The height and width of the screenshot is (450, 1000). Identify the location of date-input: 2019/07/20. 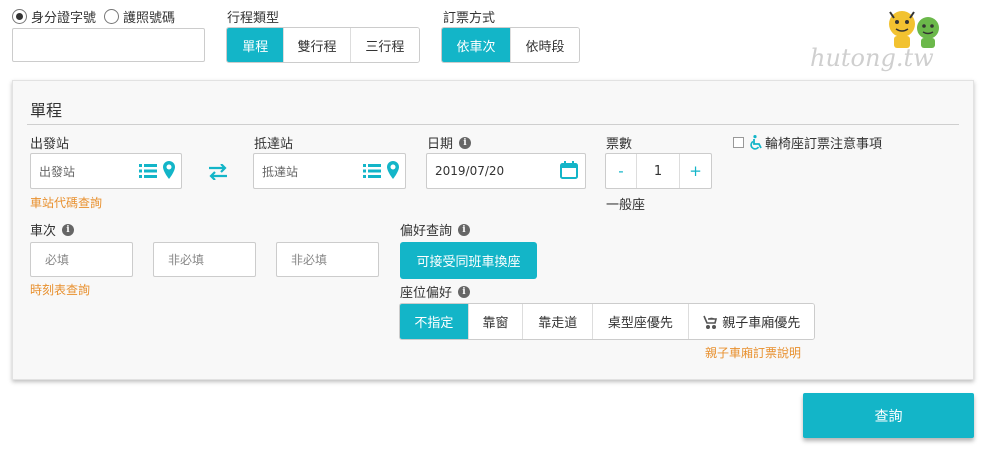
(506, 171).